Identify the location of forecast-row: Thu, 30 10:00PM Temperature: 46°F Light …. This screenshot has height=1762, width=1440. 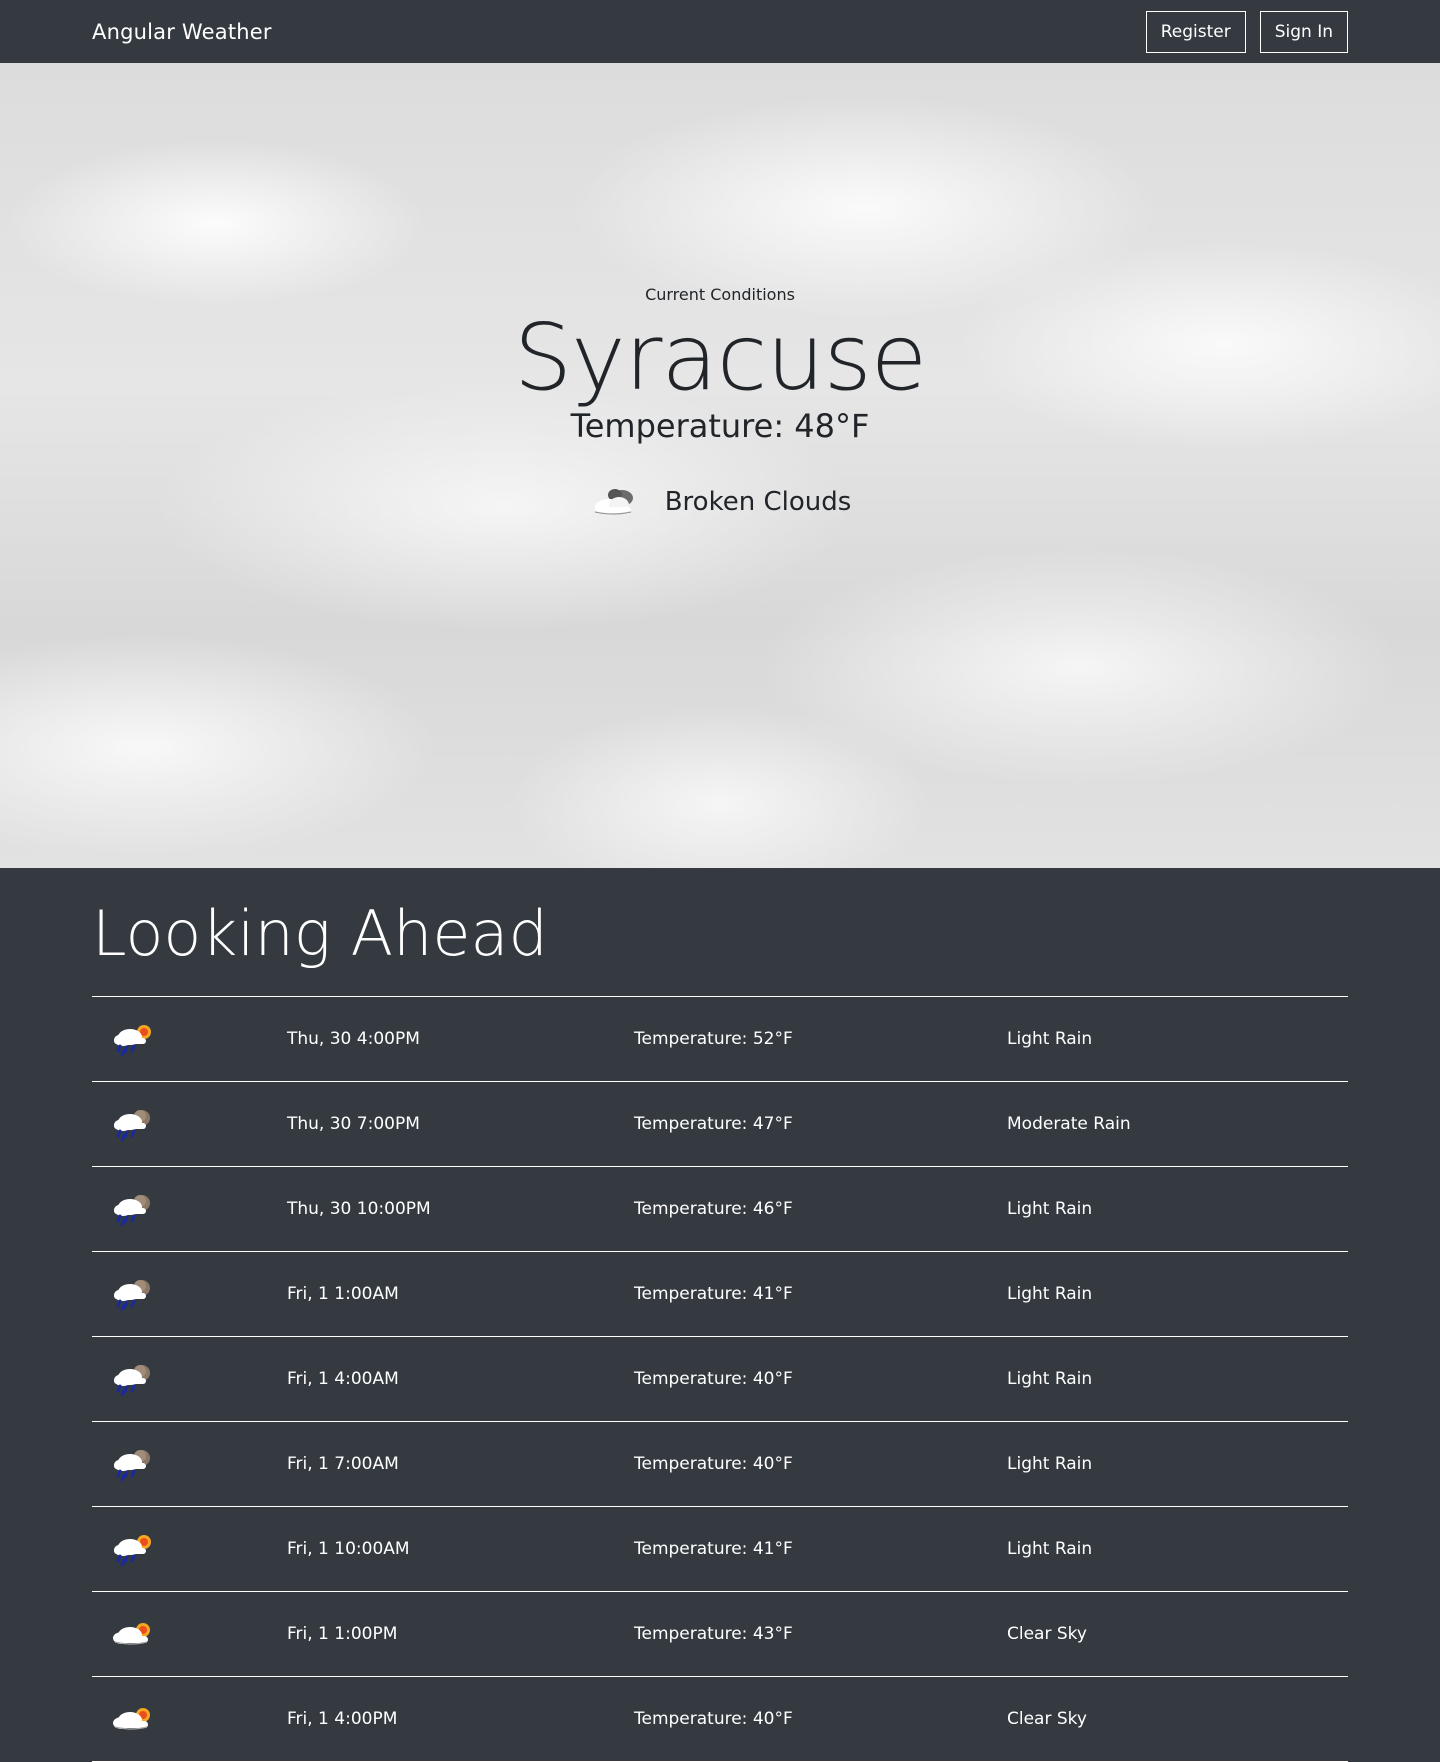
(720, 1209).